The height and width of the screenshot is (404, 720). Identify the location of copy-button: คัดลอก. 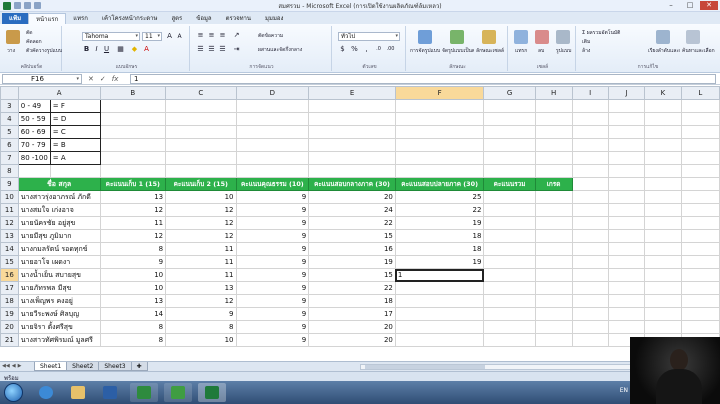
(34, 42).